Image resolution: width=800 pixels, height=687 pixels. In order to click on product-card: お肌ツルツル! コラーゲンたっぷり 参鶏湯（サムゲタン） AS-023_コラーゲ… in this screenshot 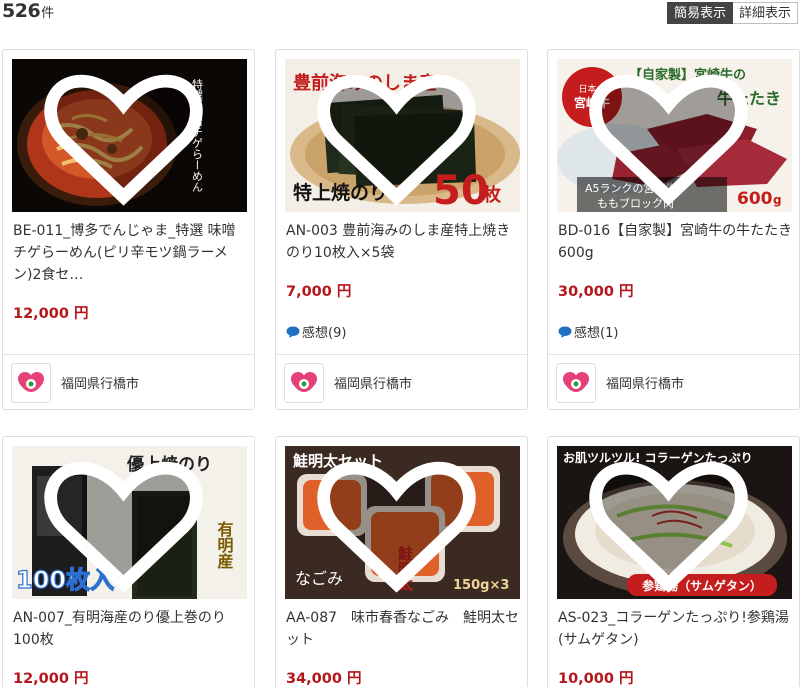, I will do `click(673, 561)`.